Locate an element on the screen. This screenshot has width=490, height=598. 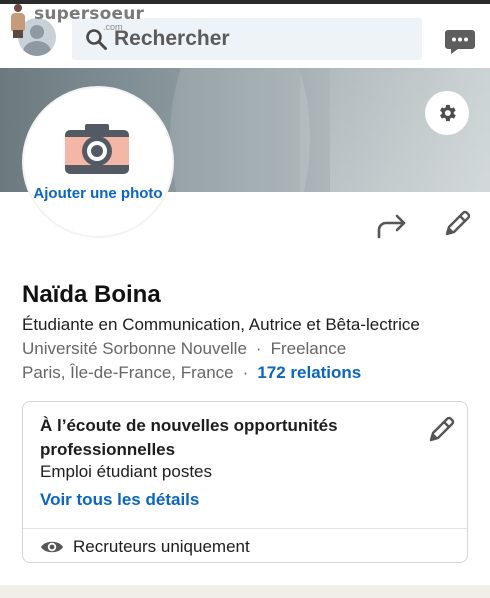
settings-button is located at coordinates (447, 113).